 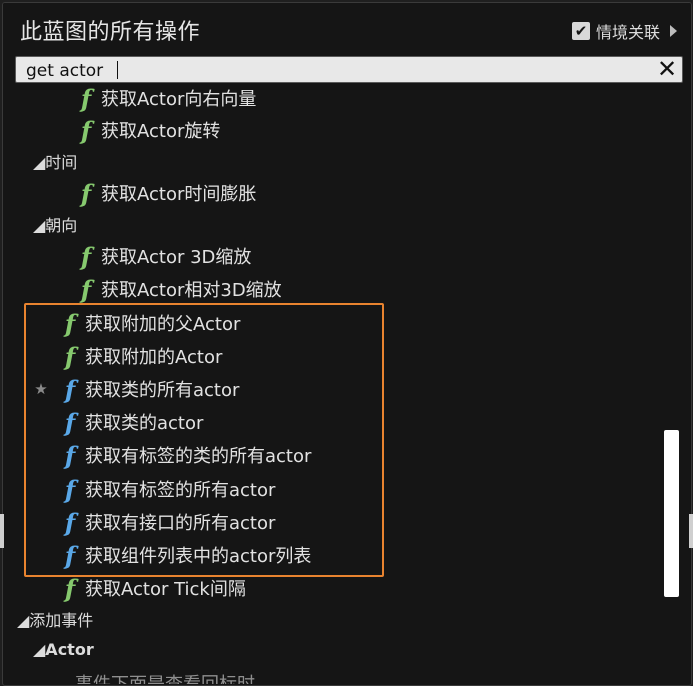 I want to click on category-actor: ◢Actor, so click(x=63, y=649).